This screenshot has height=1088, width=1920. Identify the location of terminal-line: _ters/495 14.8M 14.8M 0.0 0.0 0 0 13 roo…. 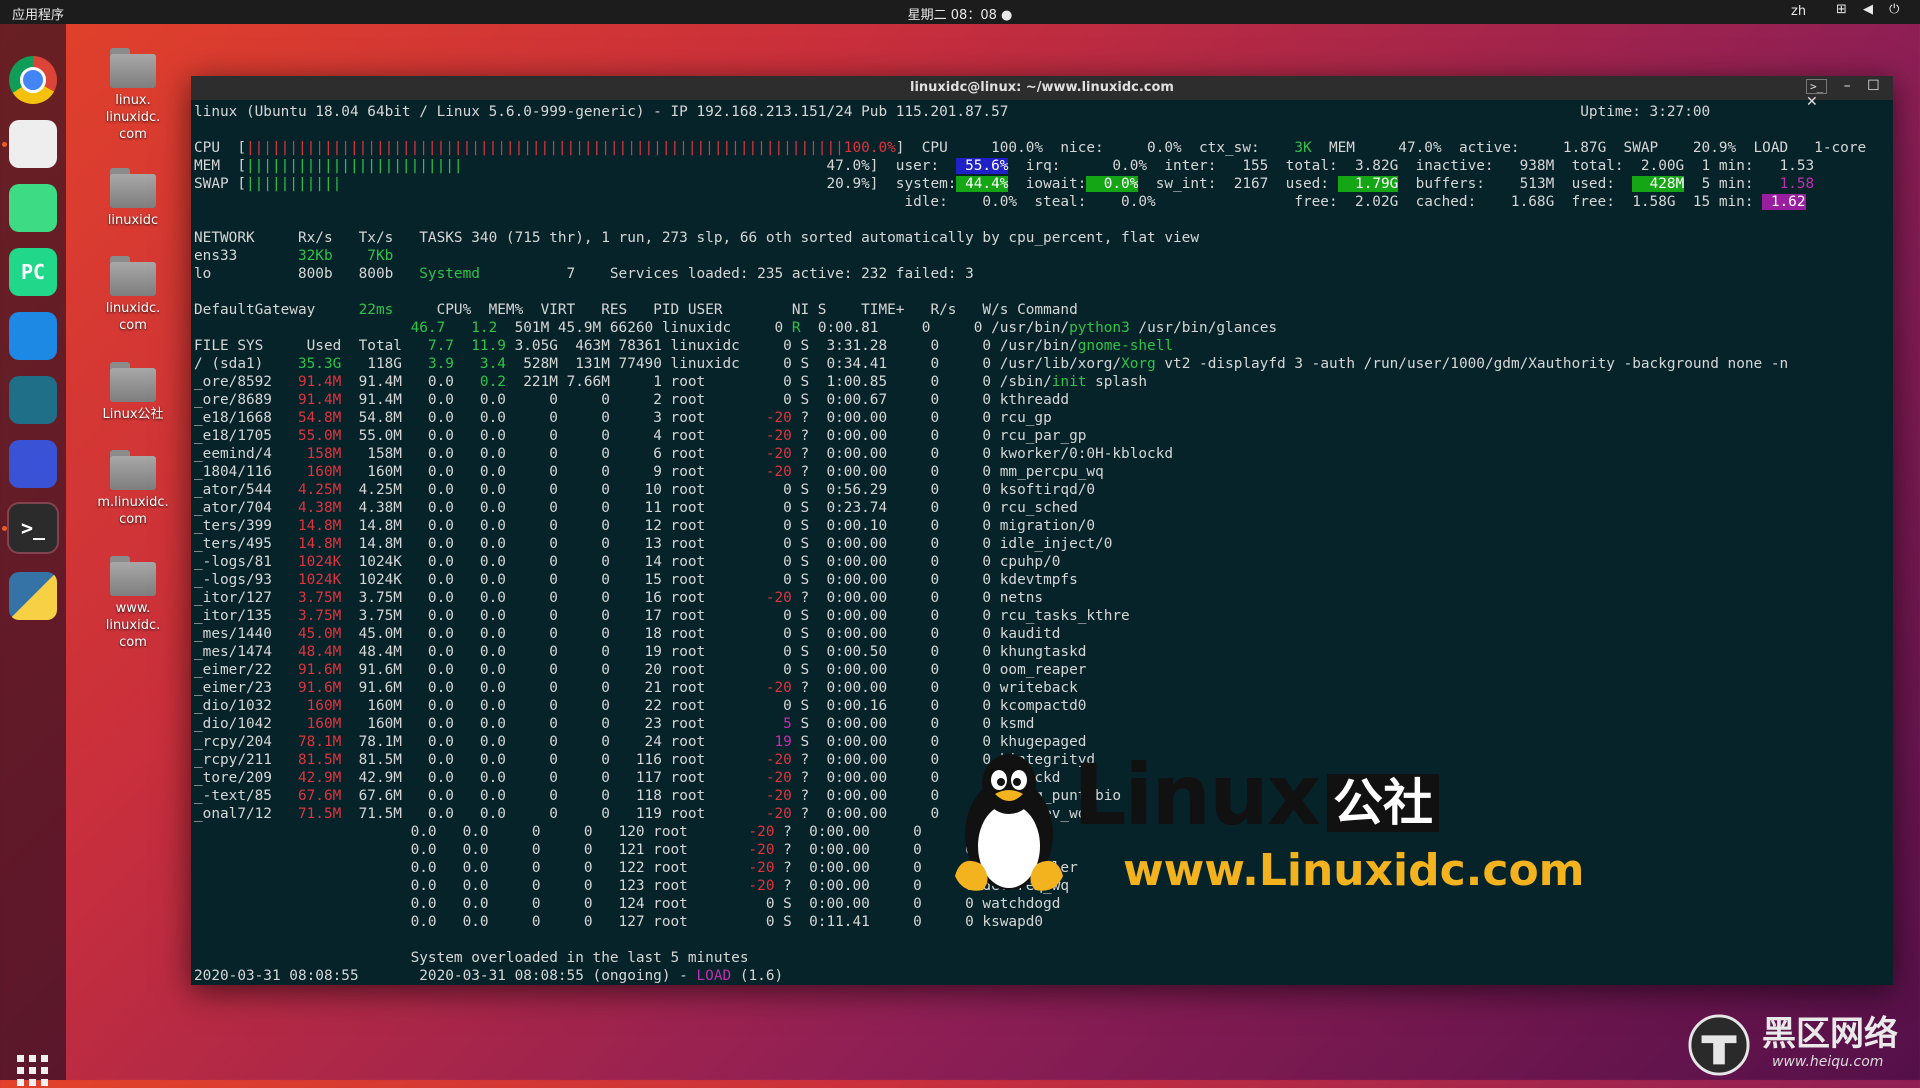
(653, 544).